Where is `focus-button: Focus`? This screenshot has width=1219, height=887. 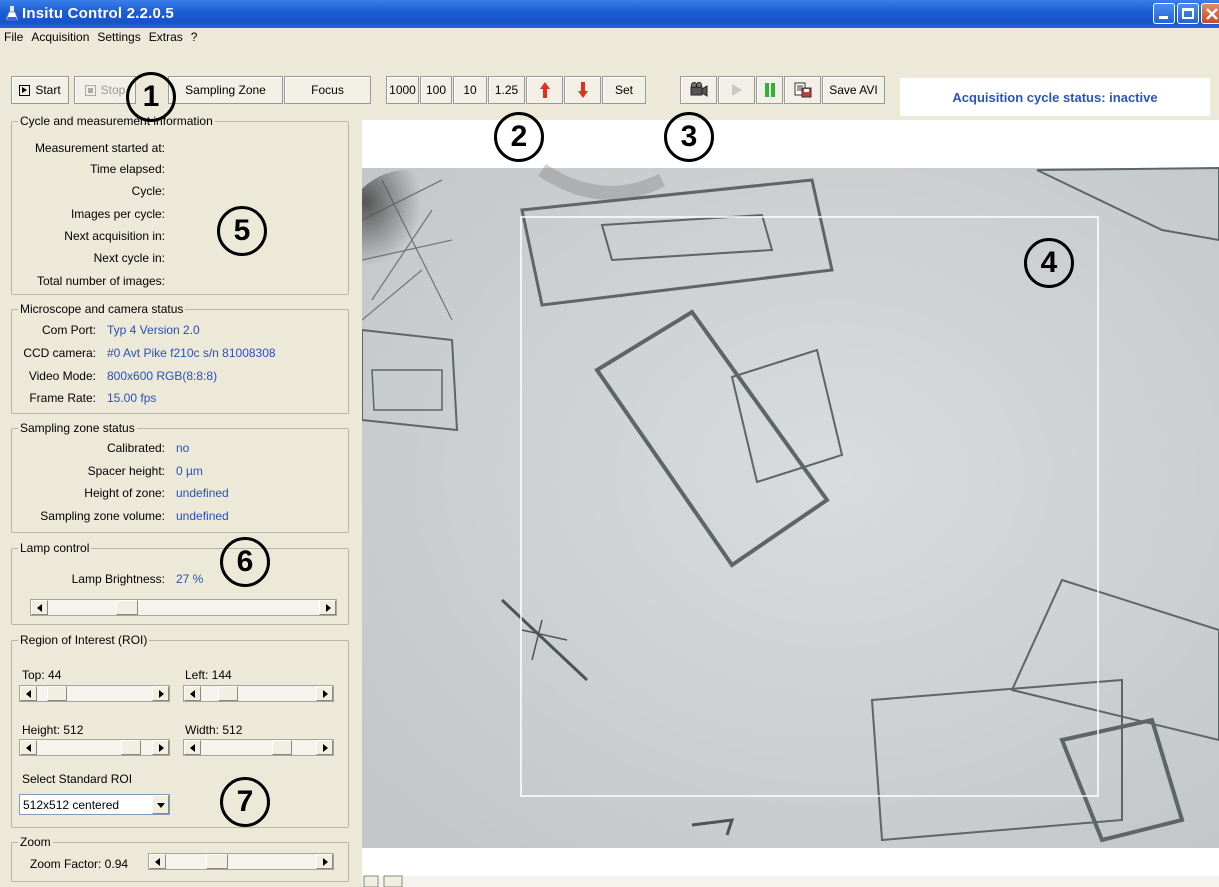 focus-button: Focus is located at coordinates (327, 90).